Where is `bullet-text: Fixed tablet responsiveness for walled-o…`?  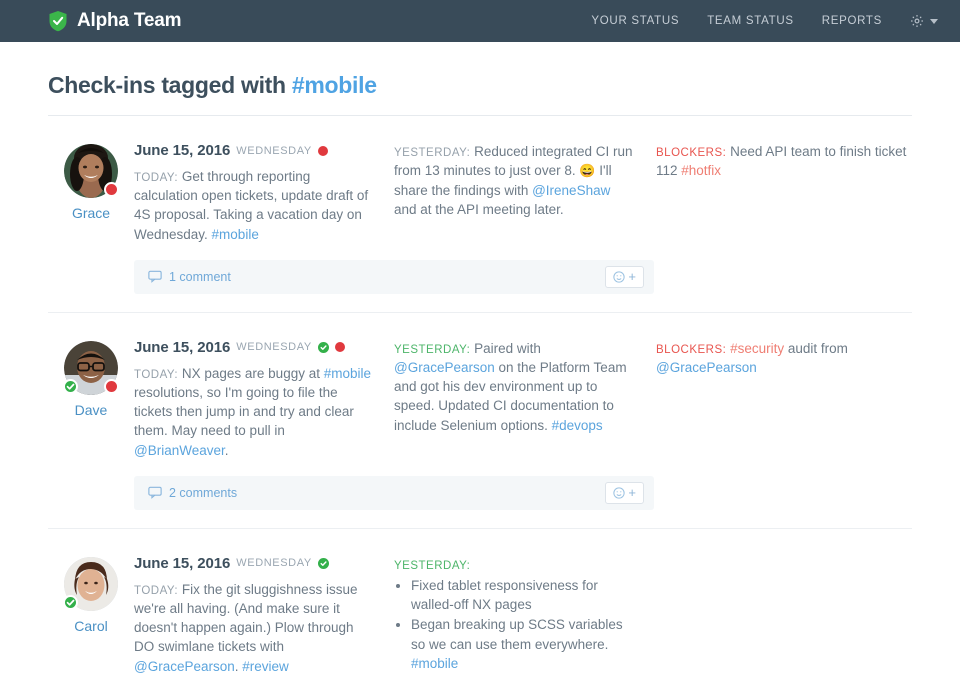 bullet-text: Fixed tablet responsiveness for walled-o… is located at coordinates (504, 595).